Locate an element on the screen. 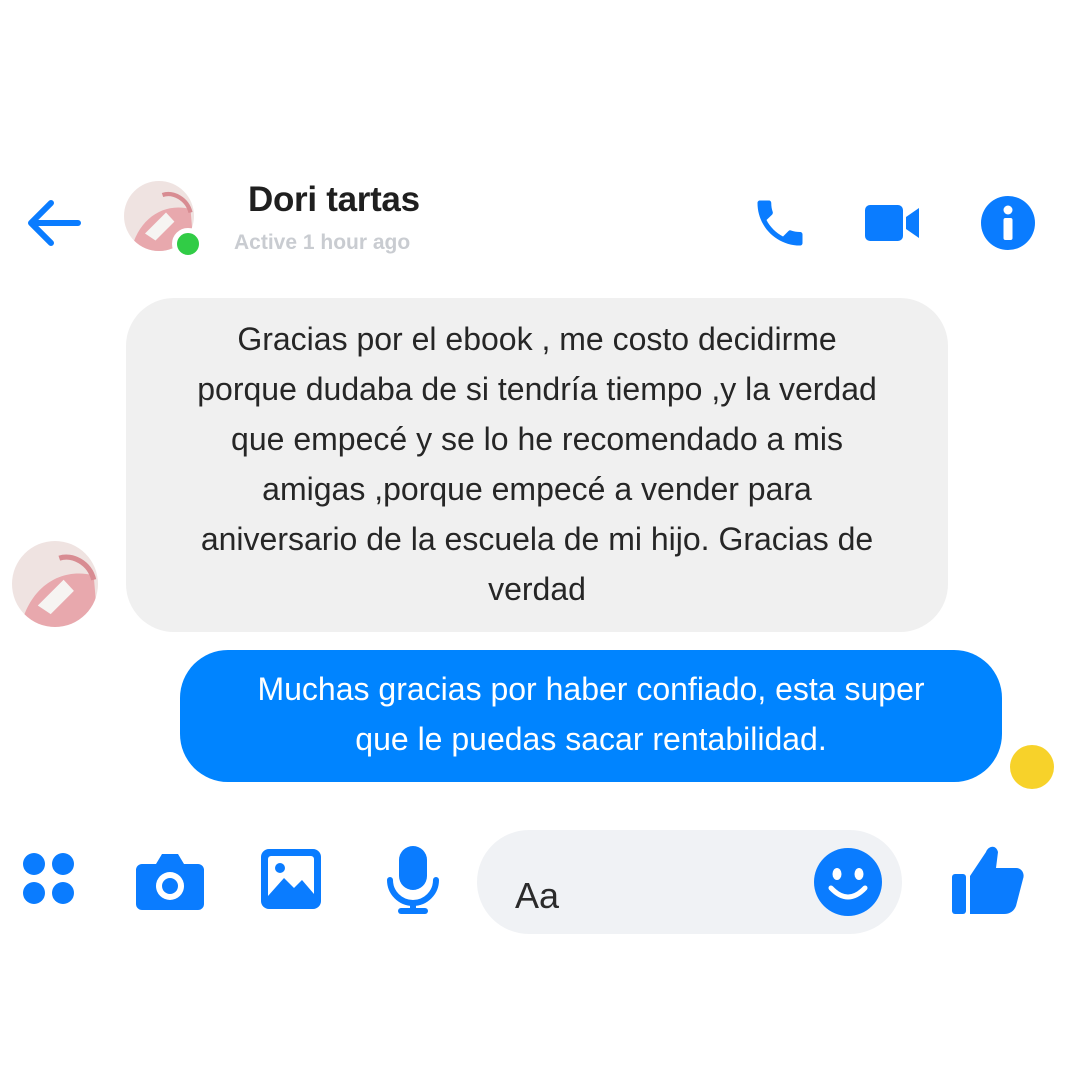 The height and width of the screenshot is (1080, 1080). back-arrow-icon is located at coordinates (53, 223).